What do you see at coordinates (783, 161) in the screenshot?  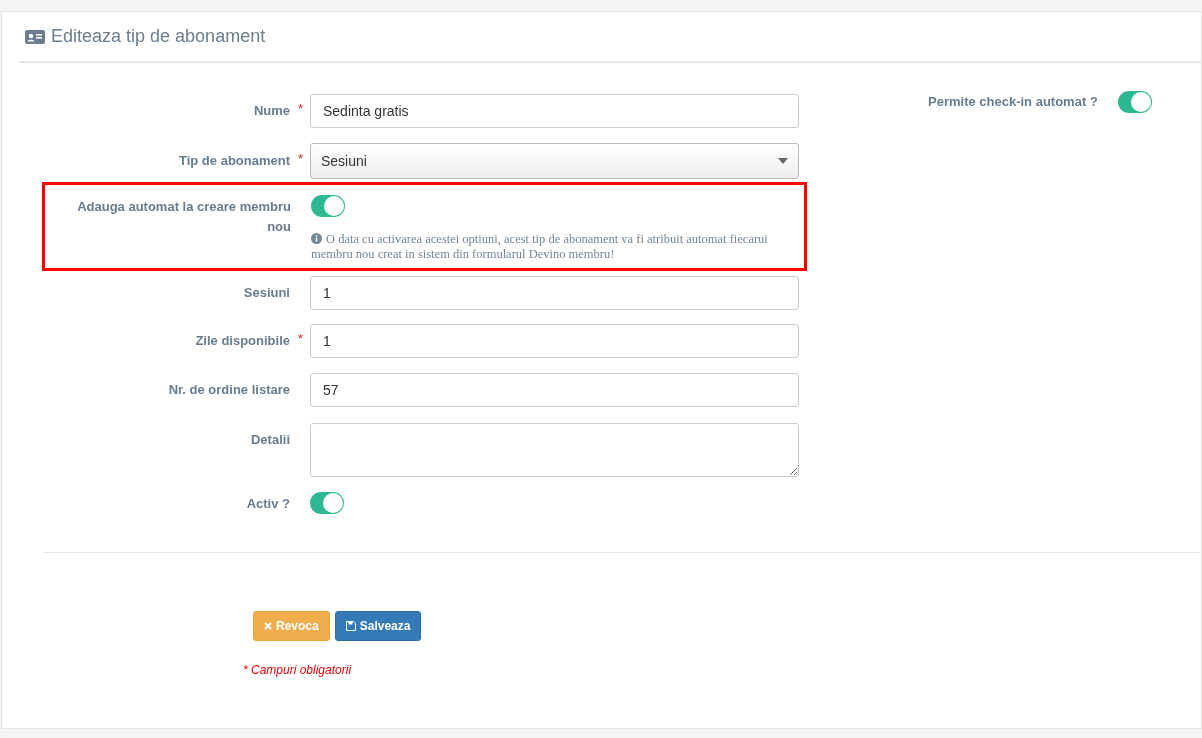 I see `caret-icon` at bounding box center [783, 161].